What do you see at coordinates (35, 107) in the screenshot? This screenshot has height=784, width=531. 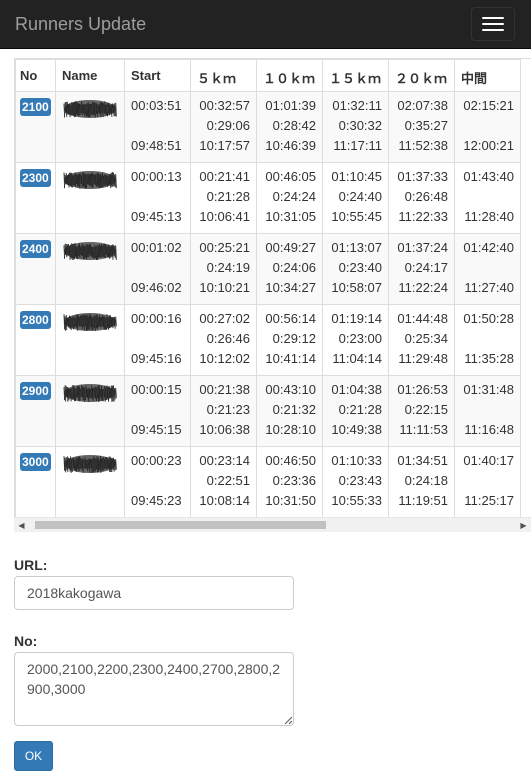 I see `runner-number-badge: 2100` at bounding box center [35, 107].